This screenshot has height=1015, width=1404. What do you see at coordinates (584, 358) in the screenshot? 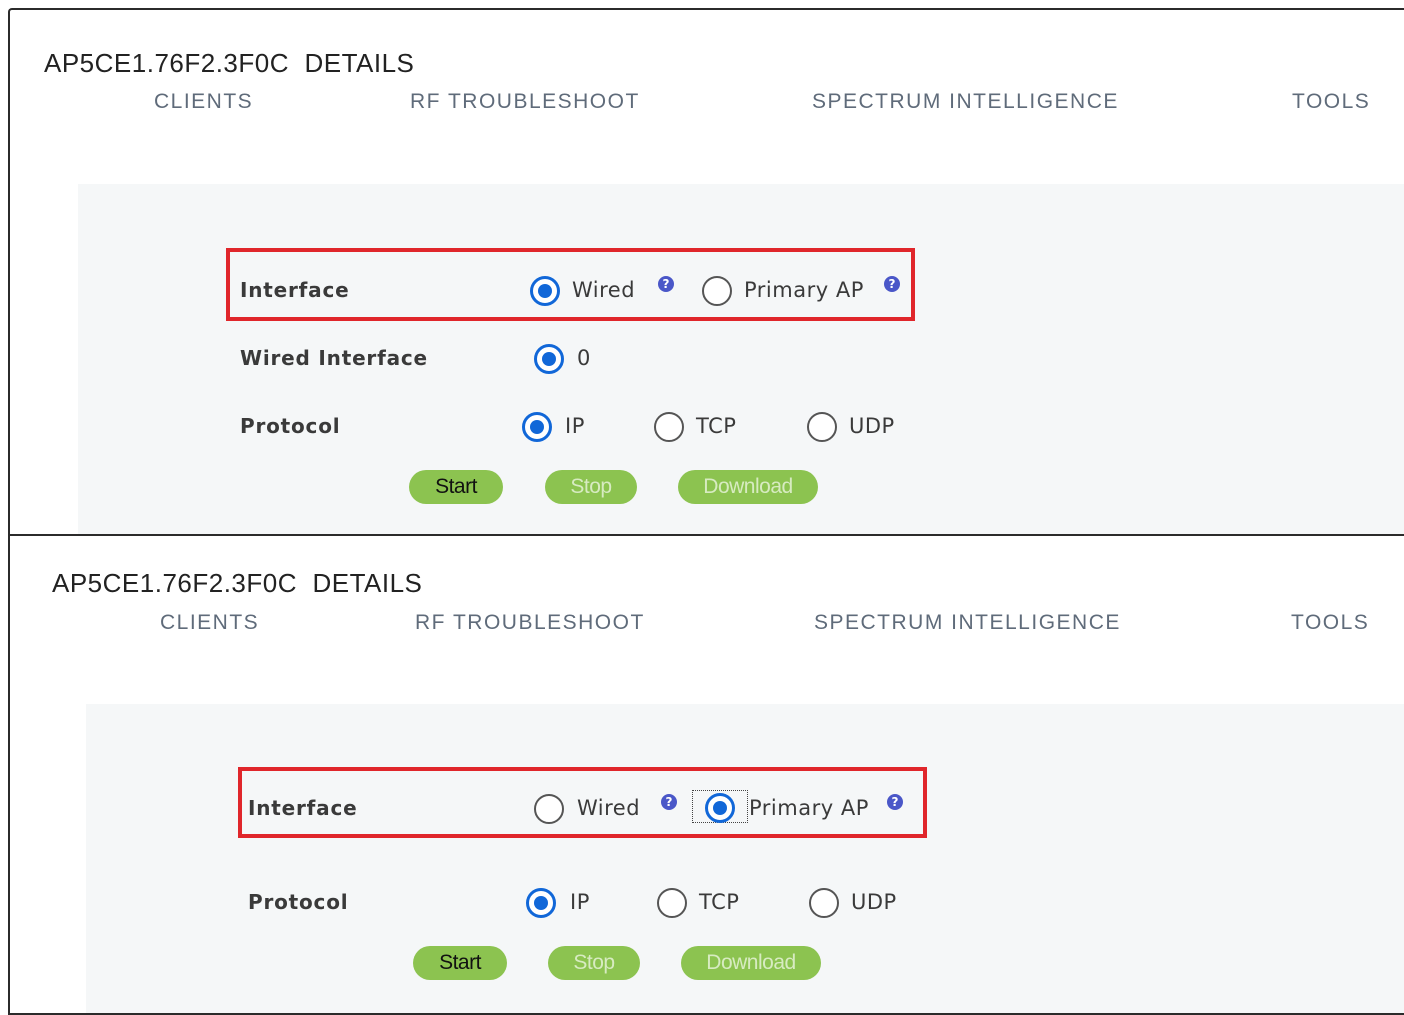
I see `wired-interface-0-label: 0` at bounding box center [584, 358].